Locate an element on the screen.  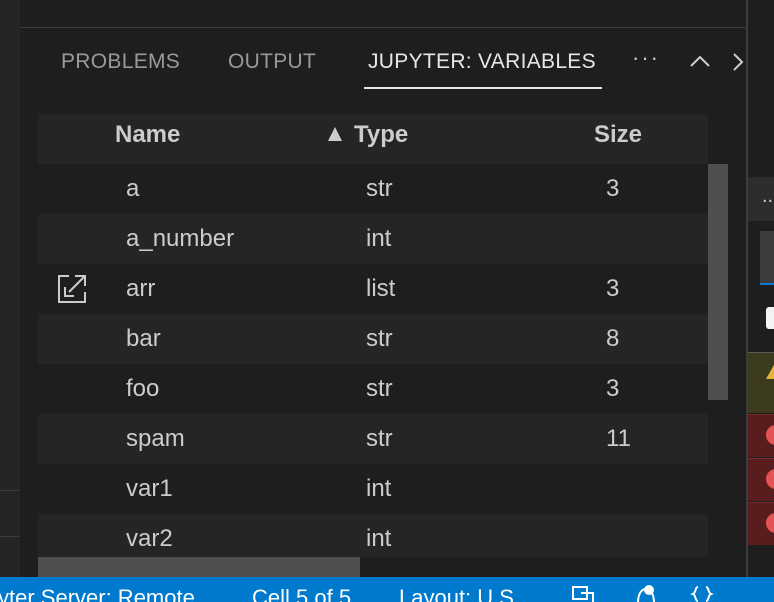
table-row: spam str 11 is located at coordinates (373, 439).